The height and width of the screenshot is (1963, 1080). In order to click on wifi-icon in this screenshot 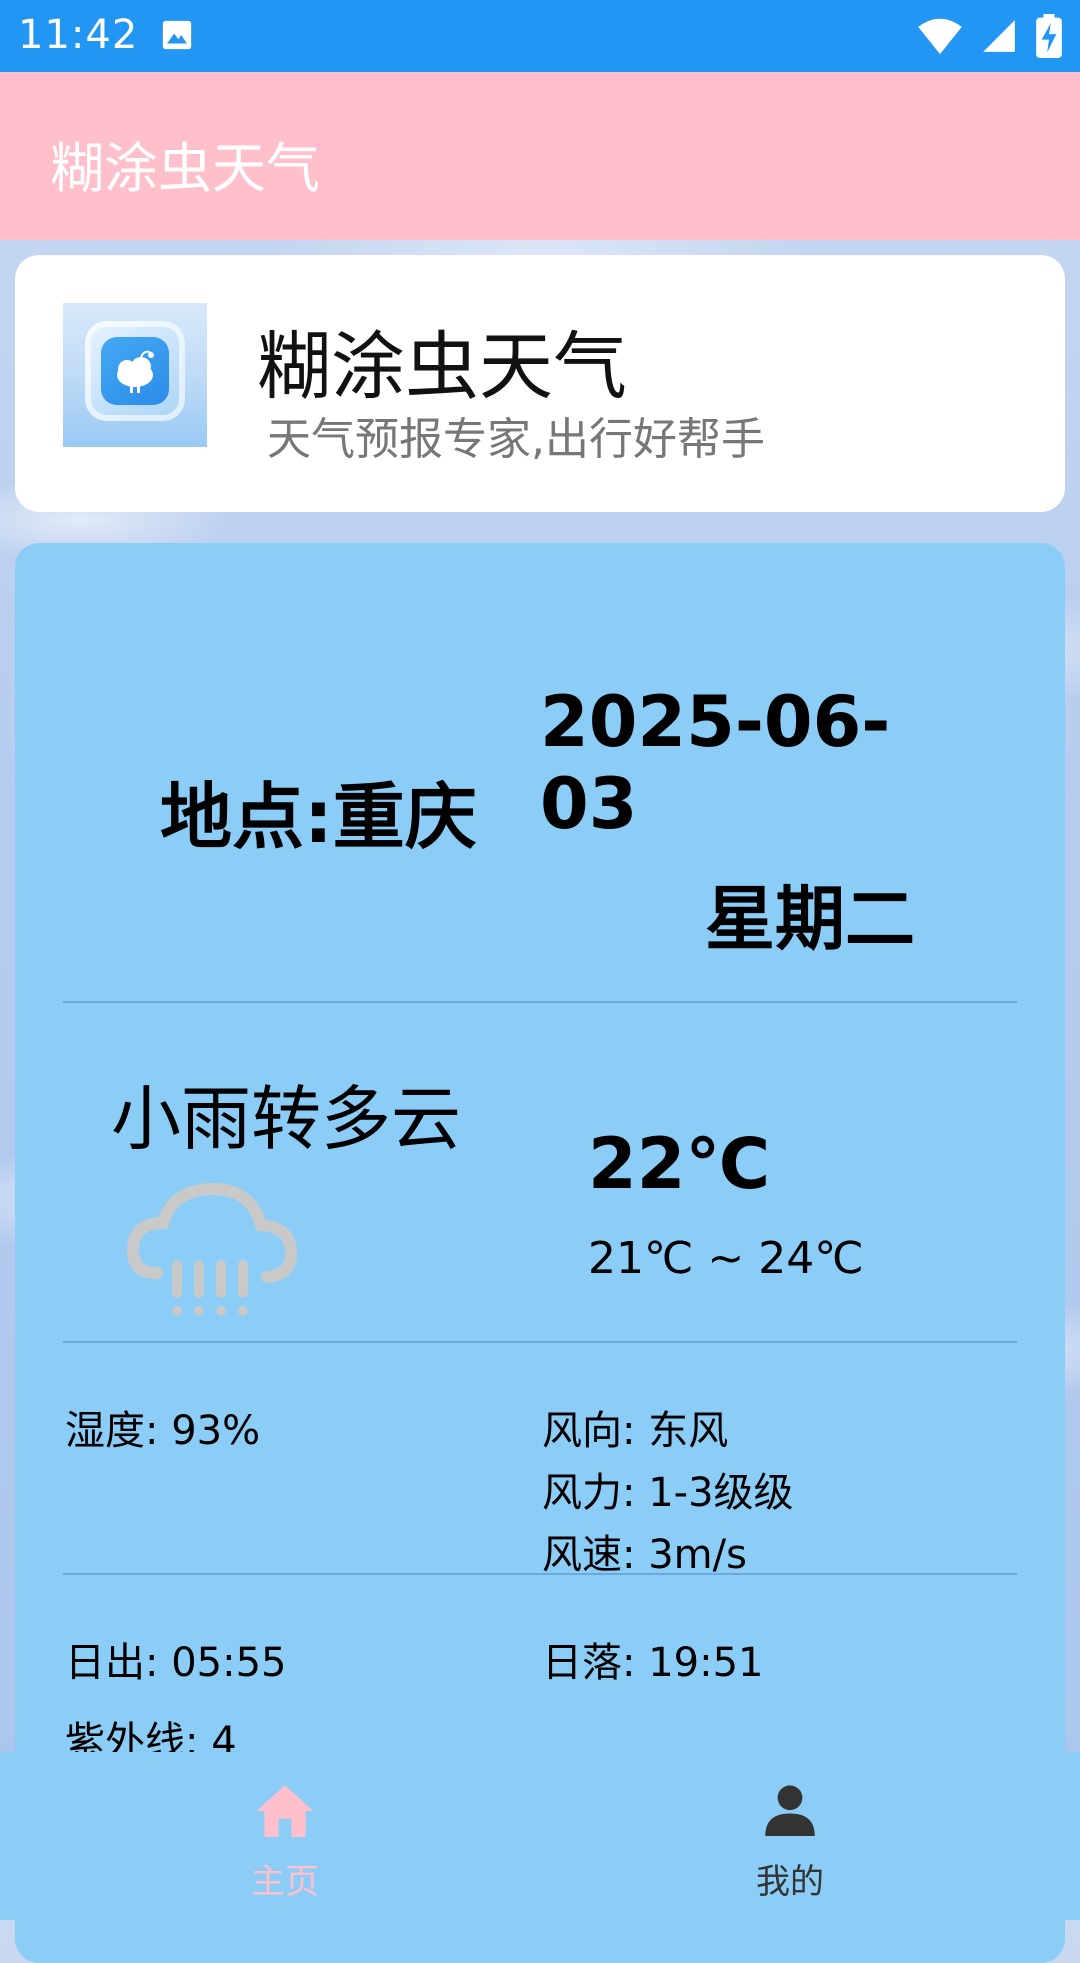, I will do `click(940, 36)`.